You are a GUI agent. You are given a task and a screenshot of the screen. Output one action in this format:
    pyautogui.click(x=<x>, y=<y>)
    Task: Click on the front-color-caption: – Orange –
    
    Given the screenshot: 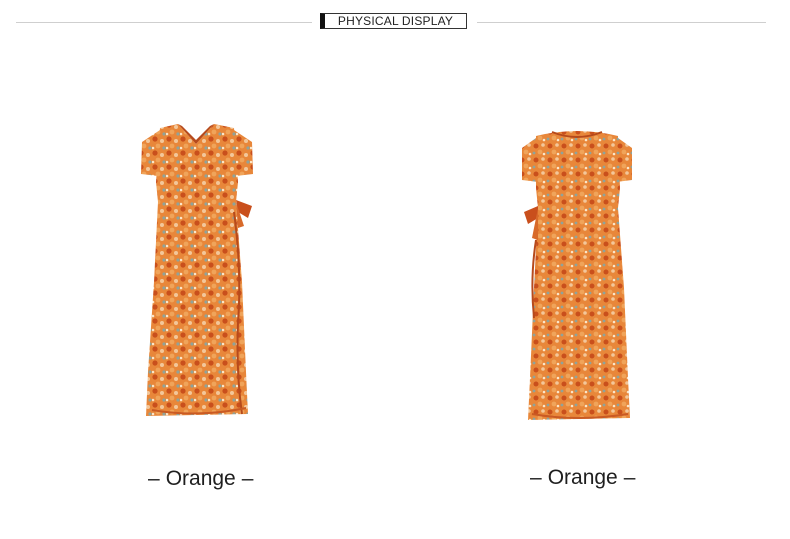 What is the action you would take?
    pyautogui.click(x=200, y=479)
    